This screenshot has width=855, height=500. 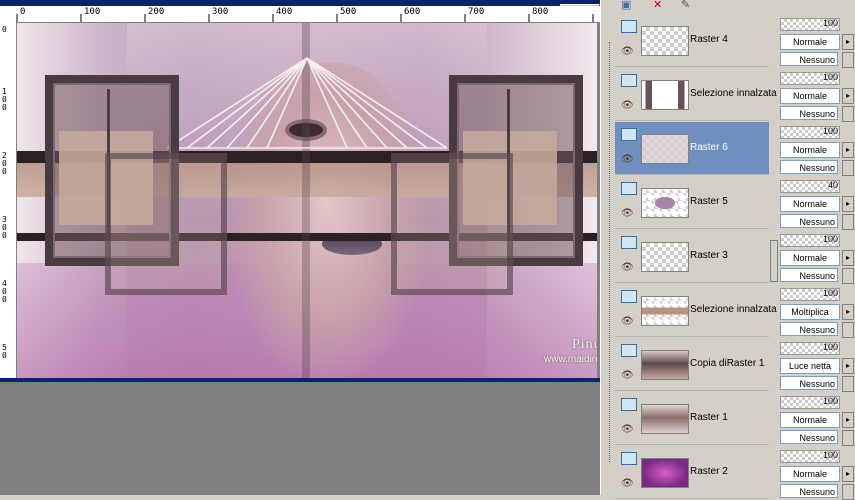 I want to click on ruler-label: 0, so click(x=4, y=29).